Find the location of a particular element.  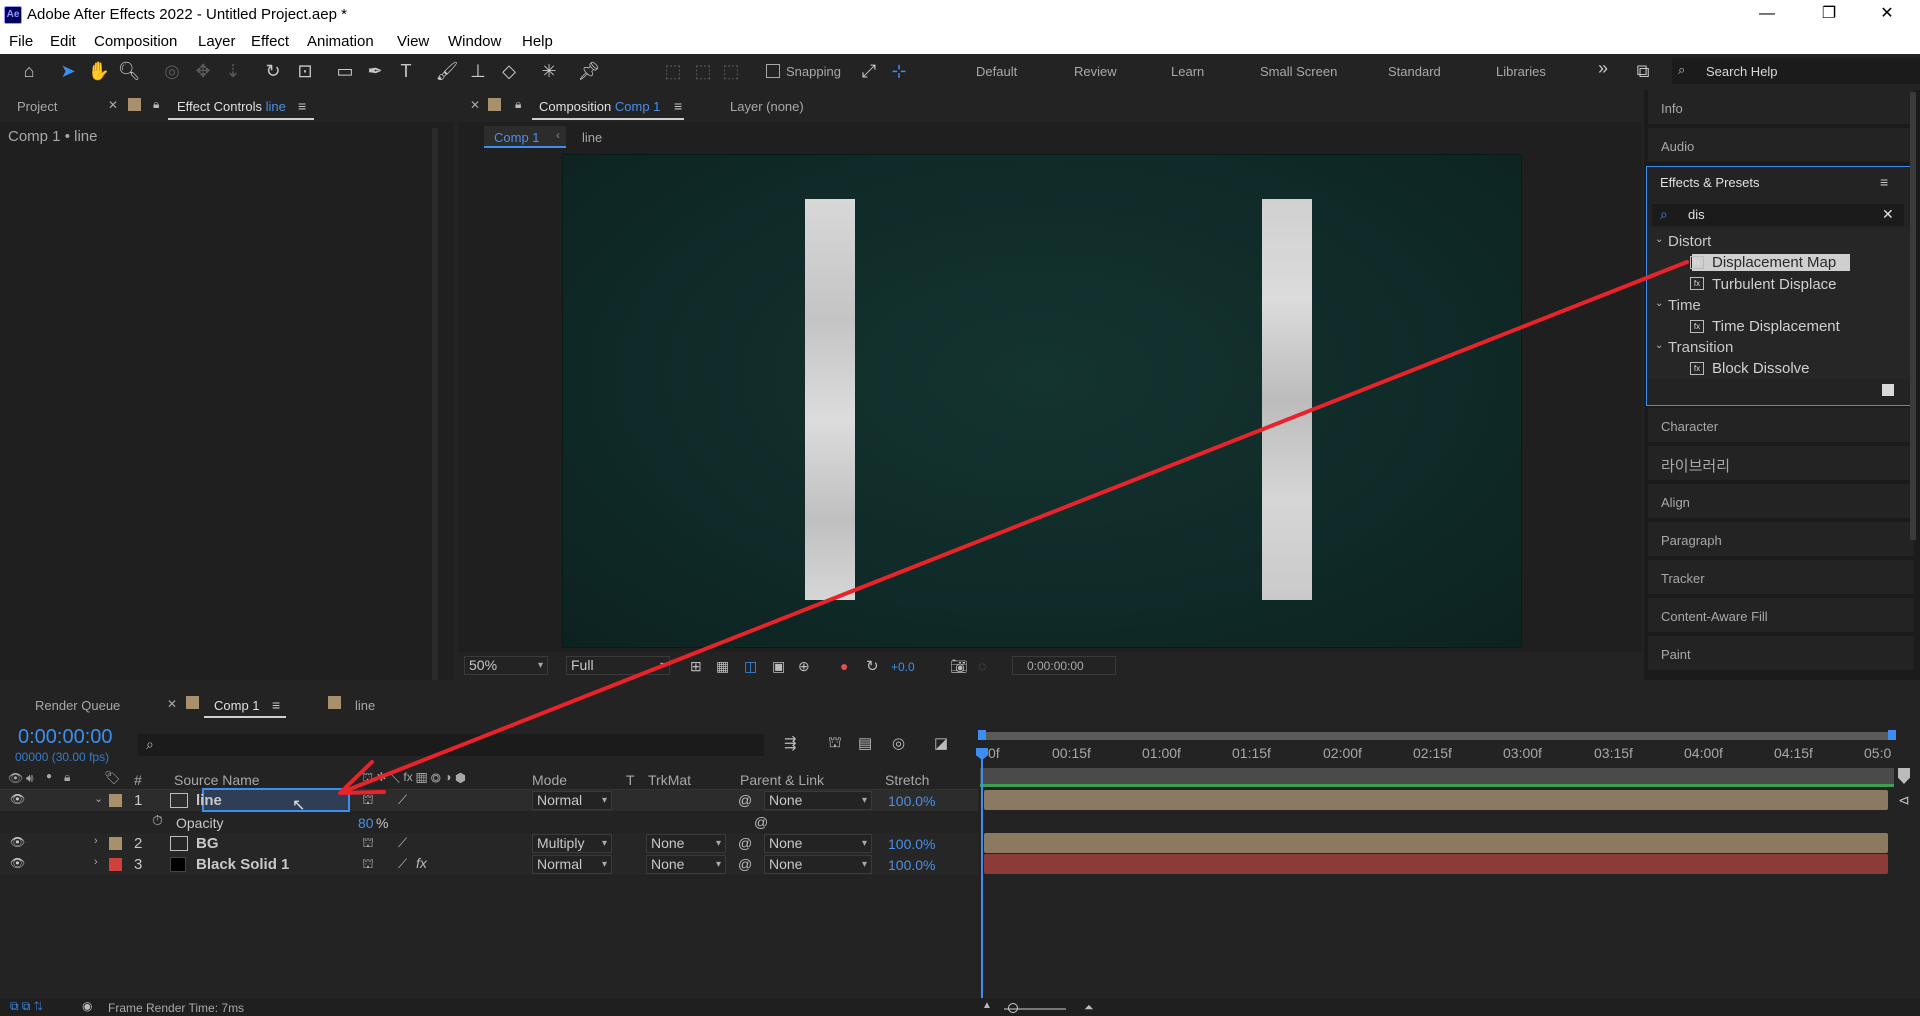

line-layer-left-stripe is located at coordinates (830, 399).